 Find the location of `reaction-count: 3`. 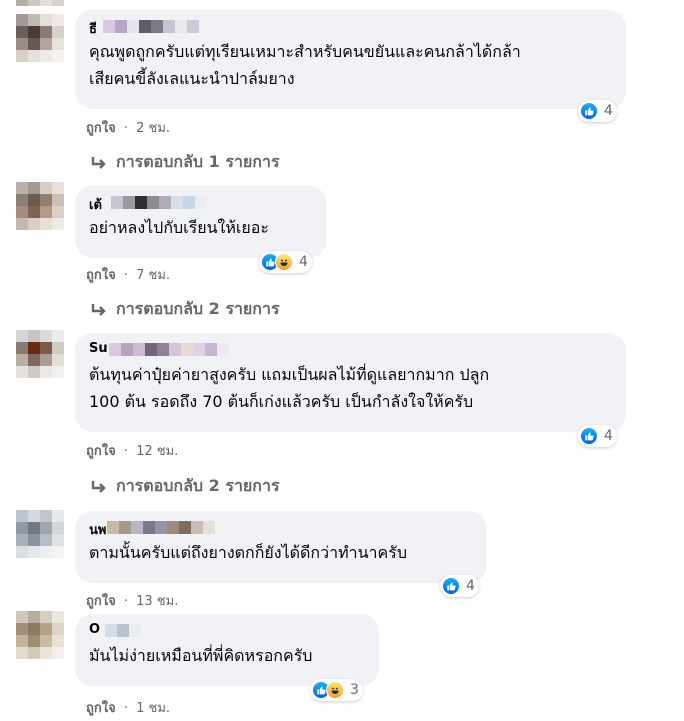

reaction-count: 3 is located at coordinates (354, 690).